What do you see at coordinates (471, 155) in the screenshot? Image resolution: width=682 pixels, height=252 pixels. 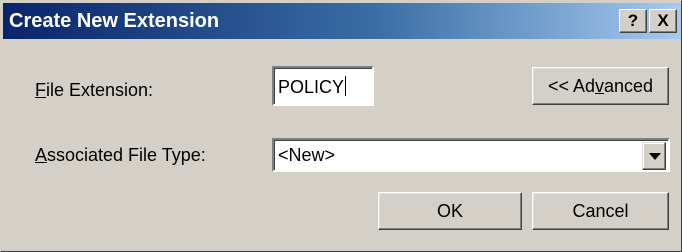 I see `associated-file-type-select: <New>` at bounding box center [471, 155].